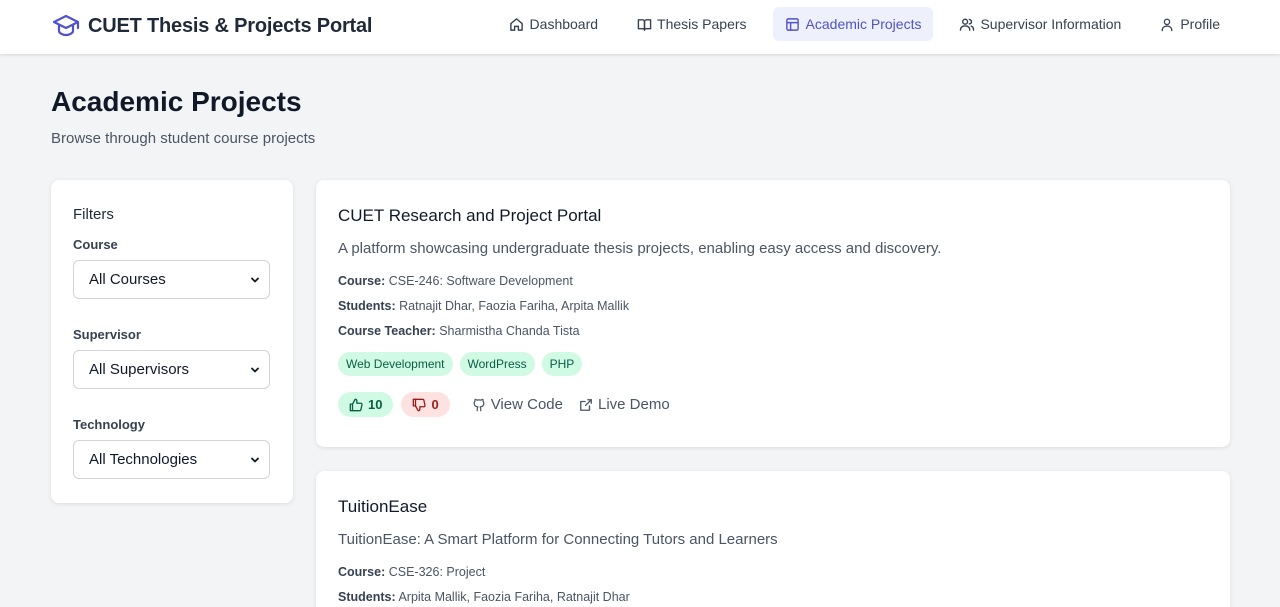  I want to click on thumbs-down-icon, so click(419, 405).